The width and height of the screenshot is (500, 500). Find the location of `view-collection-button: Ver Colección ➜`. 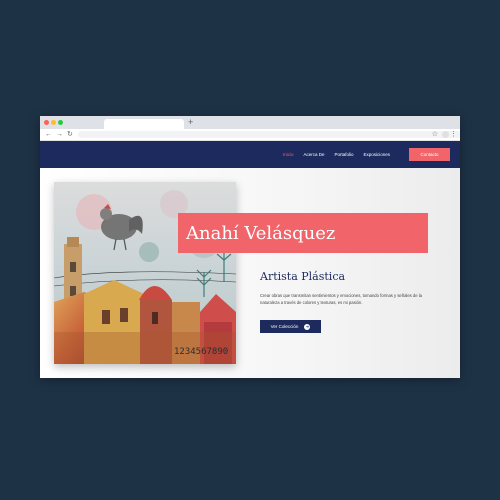

view-collection-button: Ver Colección ➜ is located at coordinates (290, 326).